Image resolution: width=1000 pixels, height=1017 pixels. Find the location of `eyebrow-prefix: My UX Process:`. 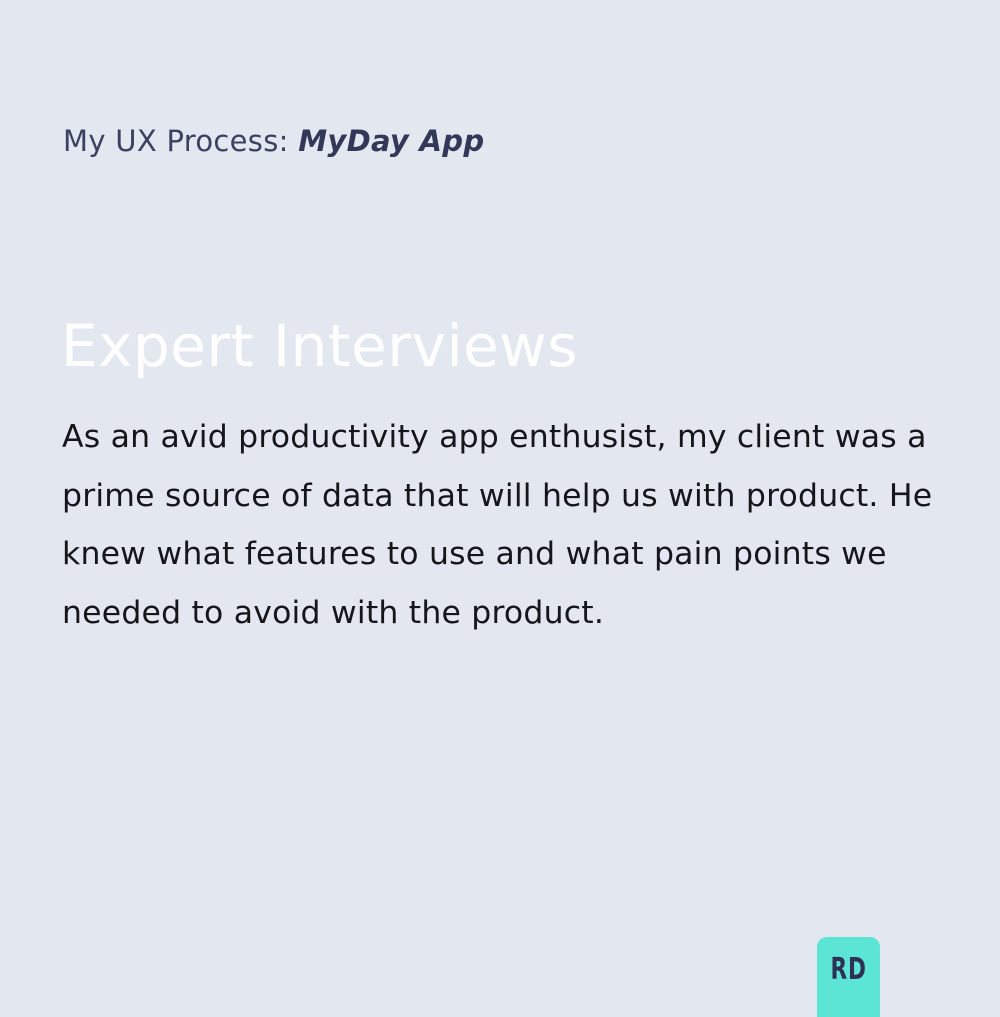

eyebrow-prefix: My UX Process: is located at coordinates (181, 141).